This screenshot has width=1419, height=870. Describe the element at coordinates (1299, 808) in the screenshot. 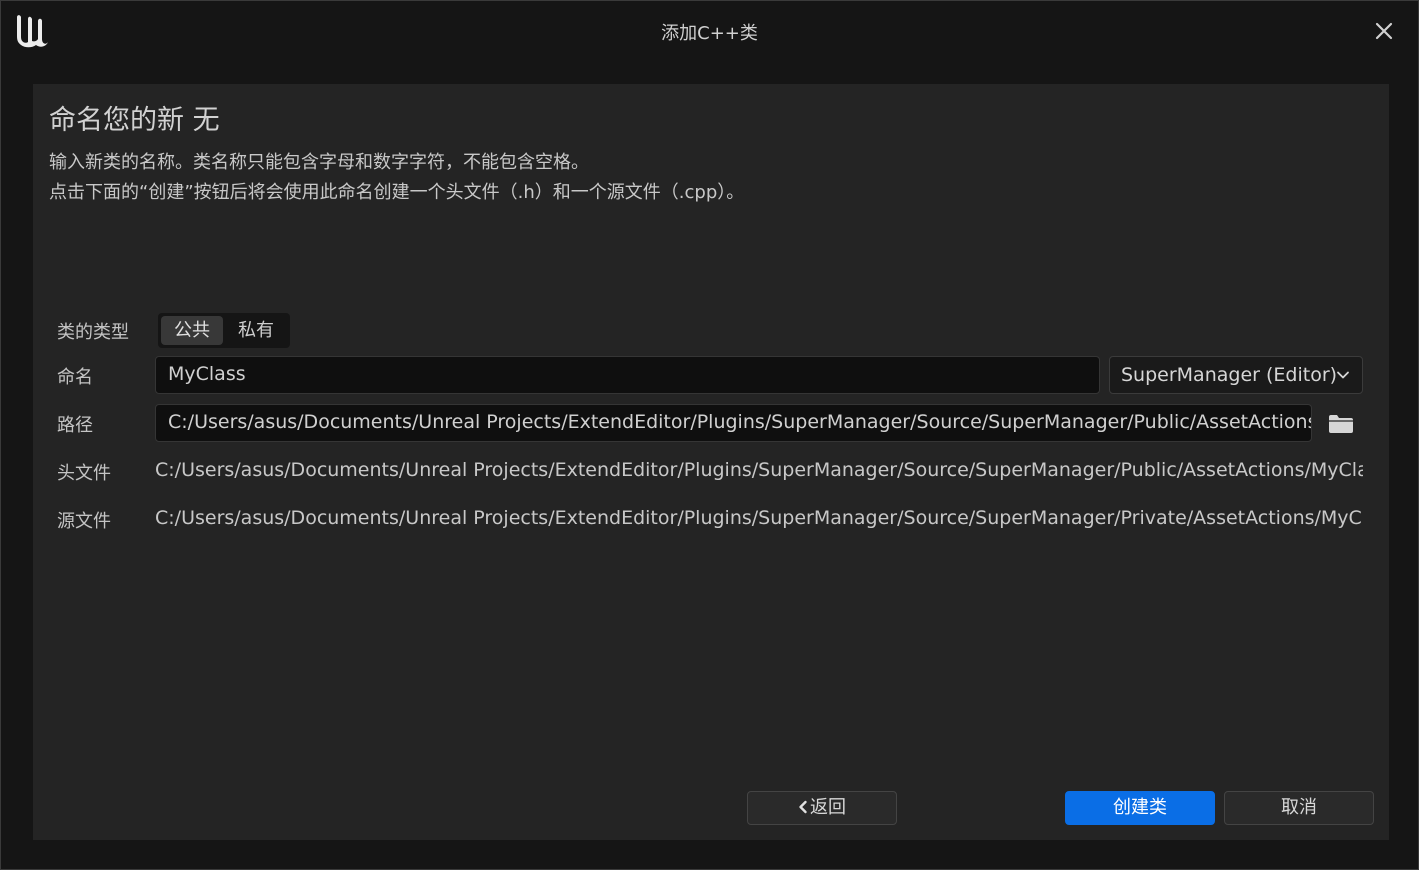

I see `cancel-button: 取消` at that location.